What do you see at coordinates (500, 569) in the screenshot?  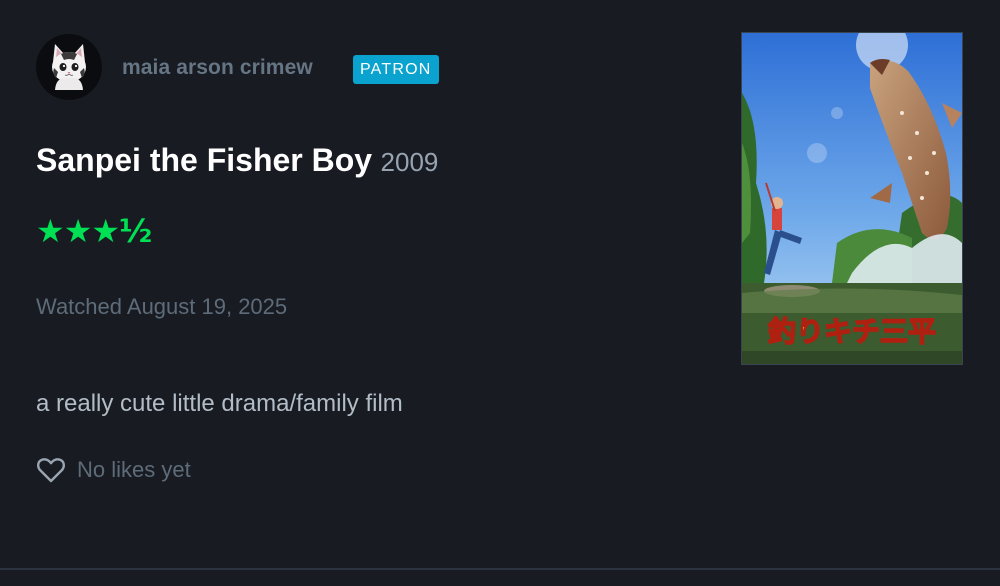 I see `divider` at bounding box center [500, 569].